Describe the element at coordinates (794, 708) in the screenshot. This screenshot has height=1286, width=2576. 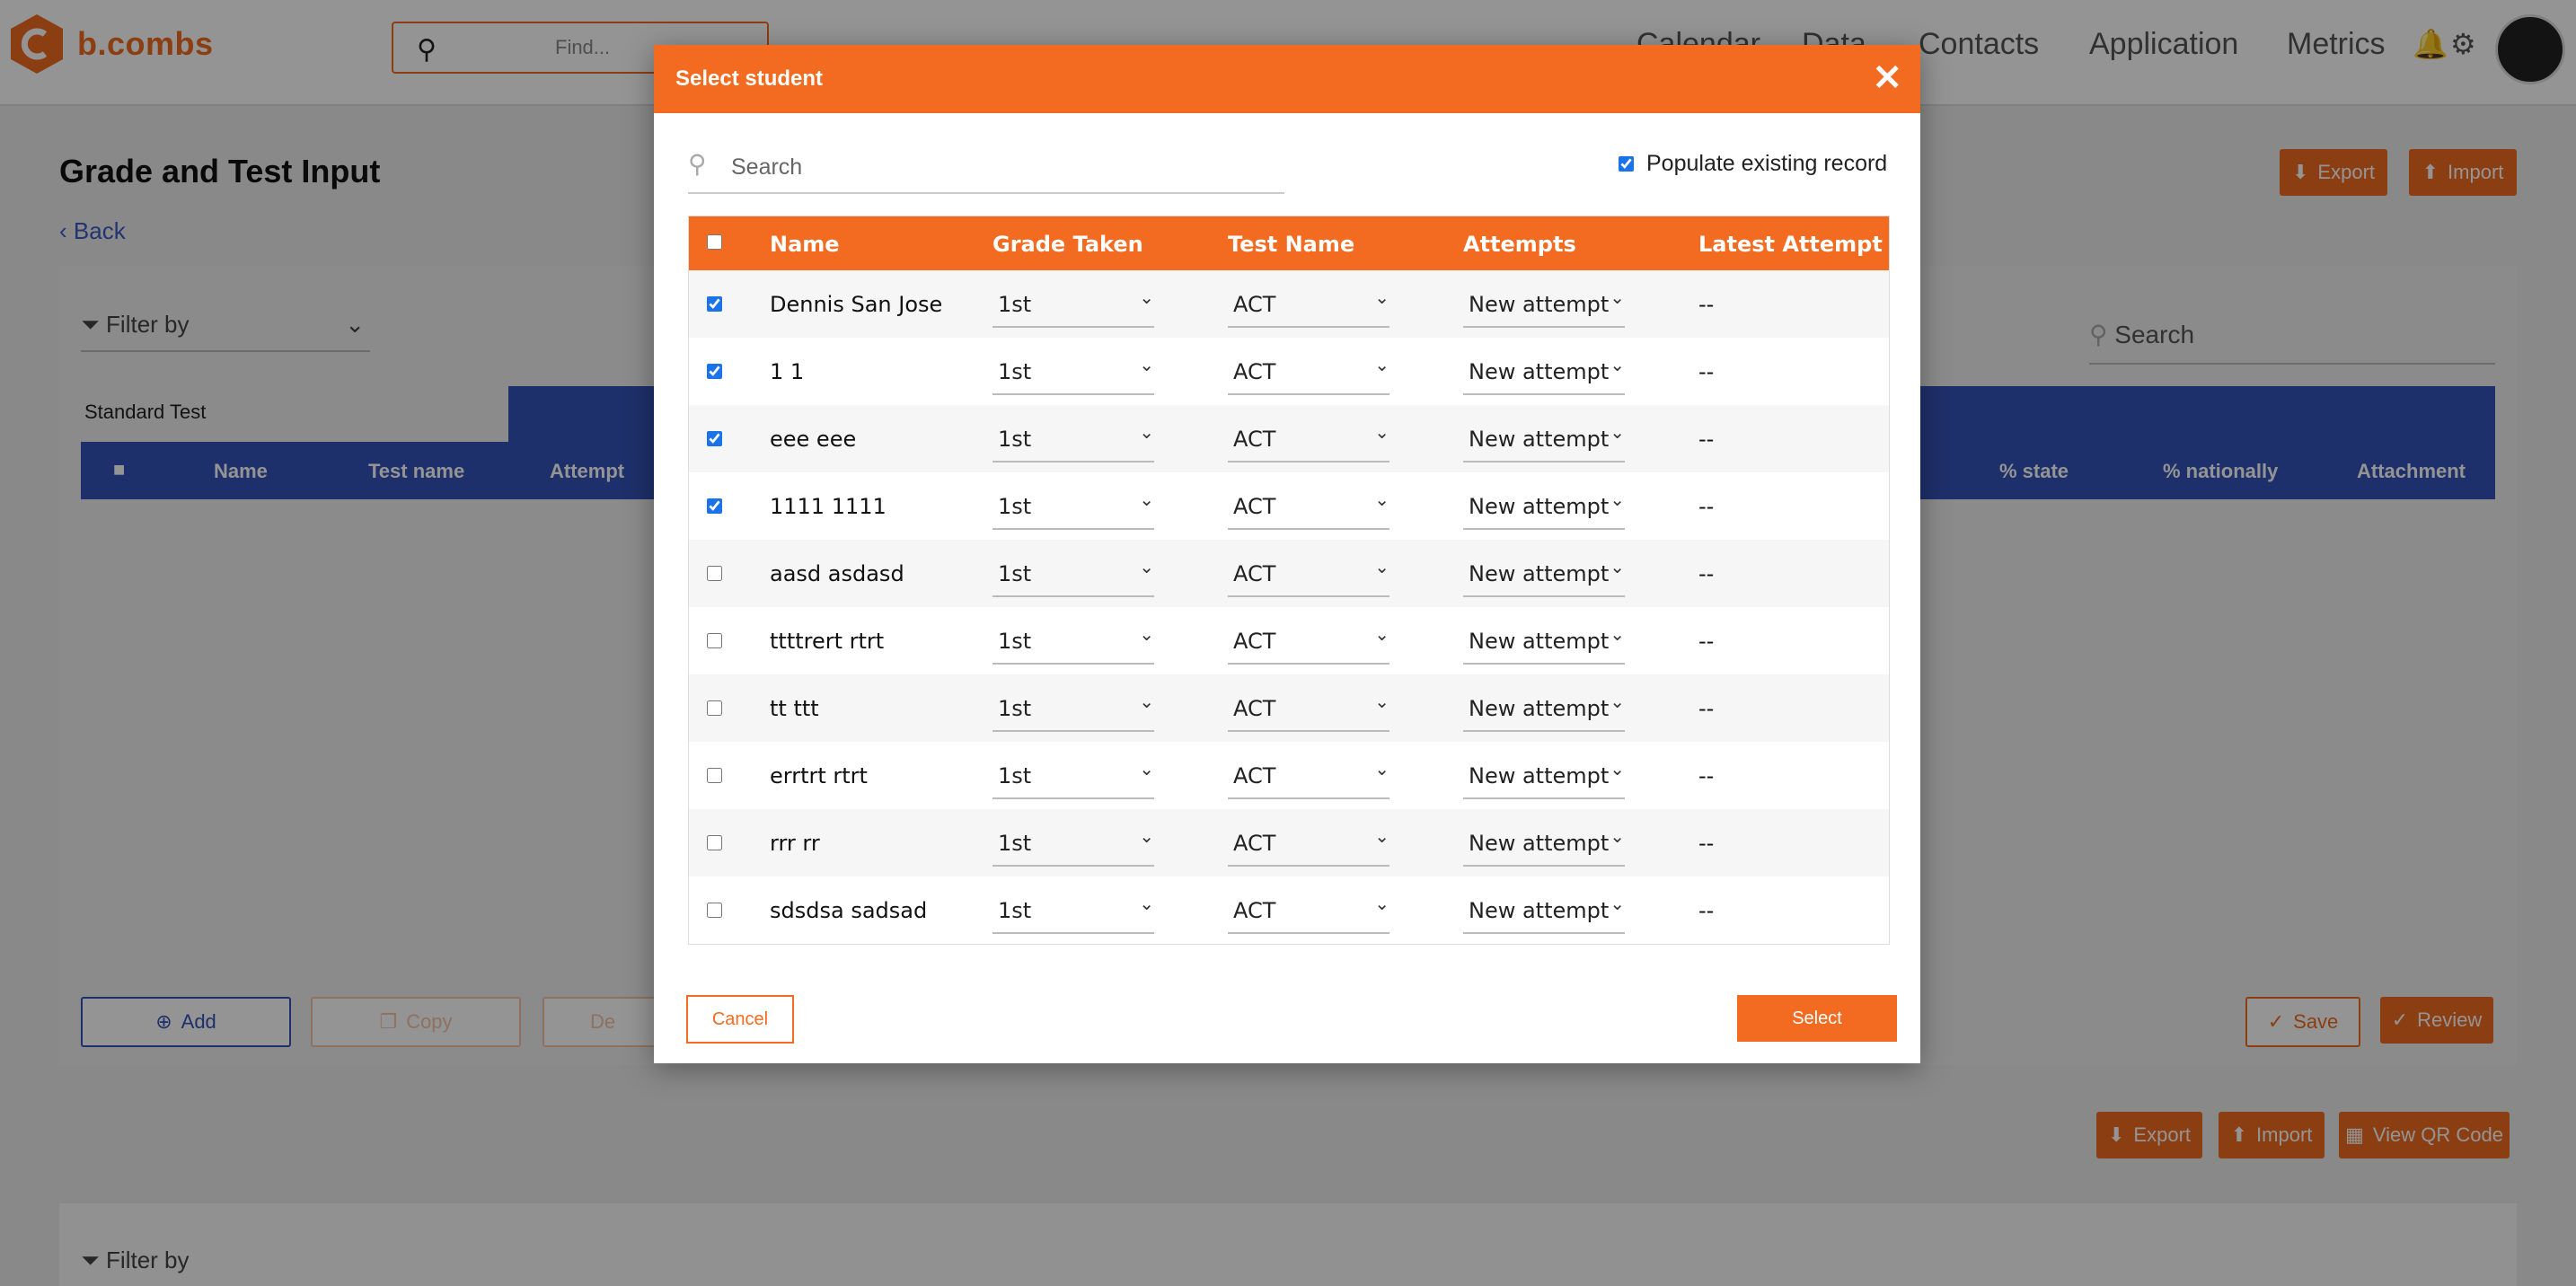
I see `student-name: tt ttt` at that location.